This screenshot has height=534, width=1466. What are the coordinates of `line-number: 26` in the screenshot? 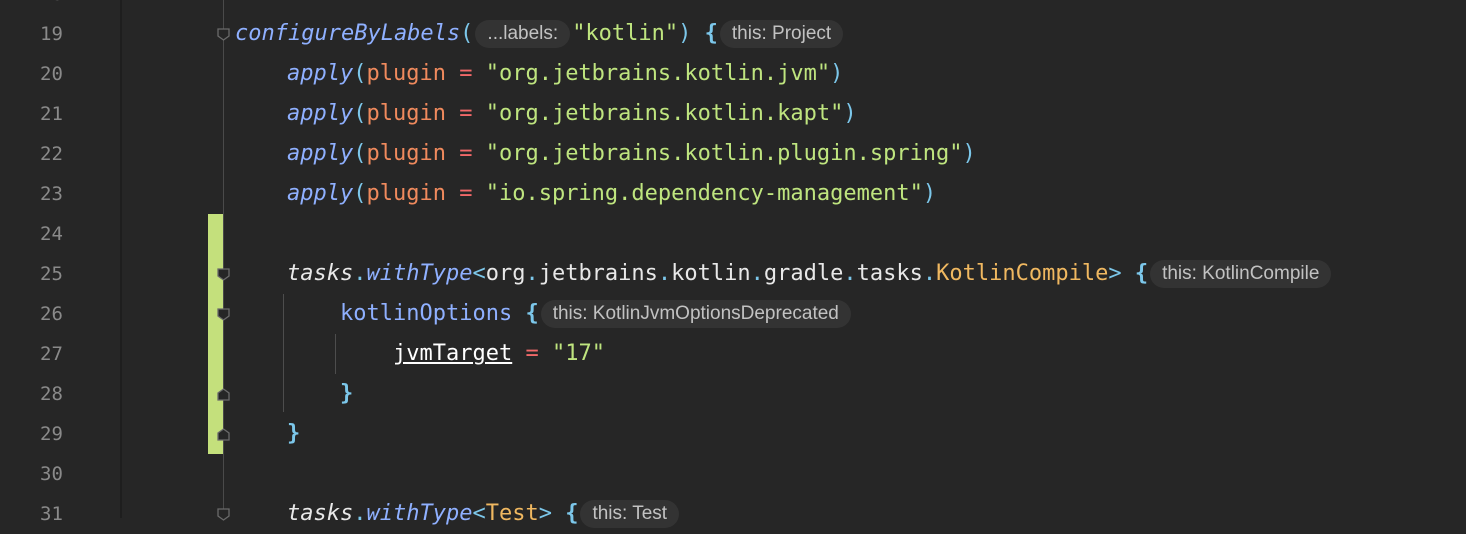 It's located at (51, 314).